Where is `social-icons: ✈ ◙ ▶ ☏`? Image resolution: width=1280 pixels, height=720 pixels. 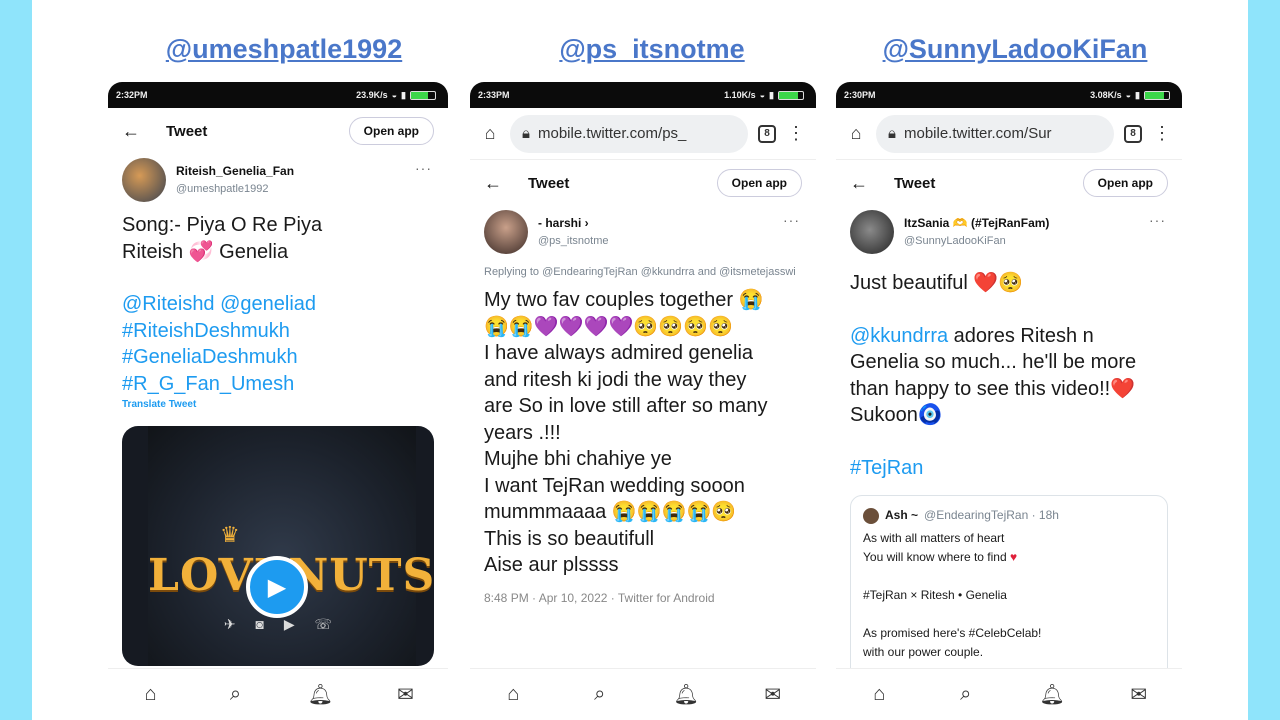
social-icons: ✈ ◙ ▶ ☏ is located at coordinates (282, 624).